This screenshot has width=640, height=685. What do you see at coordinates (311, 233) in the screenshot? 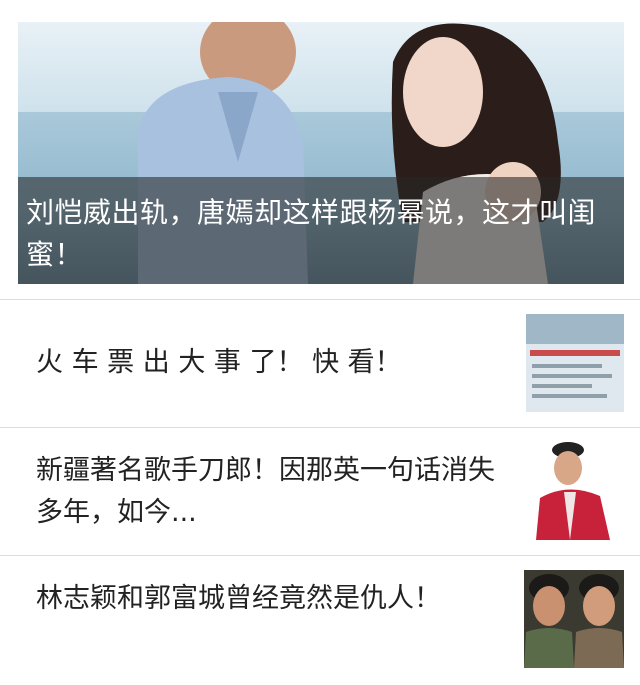
I see `featured-article-title: 刘恺威出轨，唐嫣却这样跟杨幂说，这才叫闺蜜！` at bounding box center [311, 233].